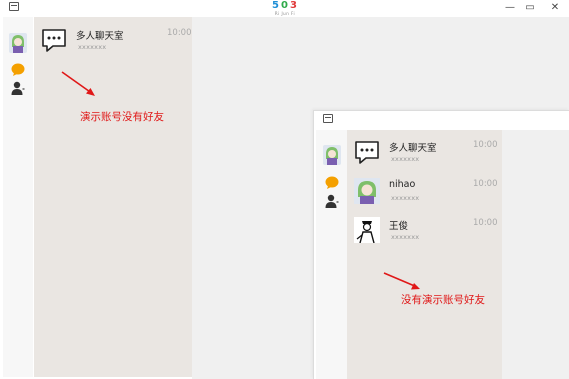  I want to click on restore-button: ▭, so click(530, 8).